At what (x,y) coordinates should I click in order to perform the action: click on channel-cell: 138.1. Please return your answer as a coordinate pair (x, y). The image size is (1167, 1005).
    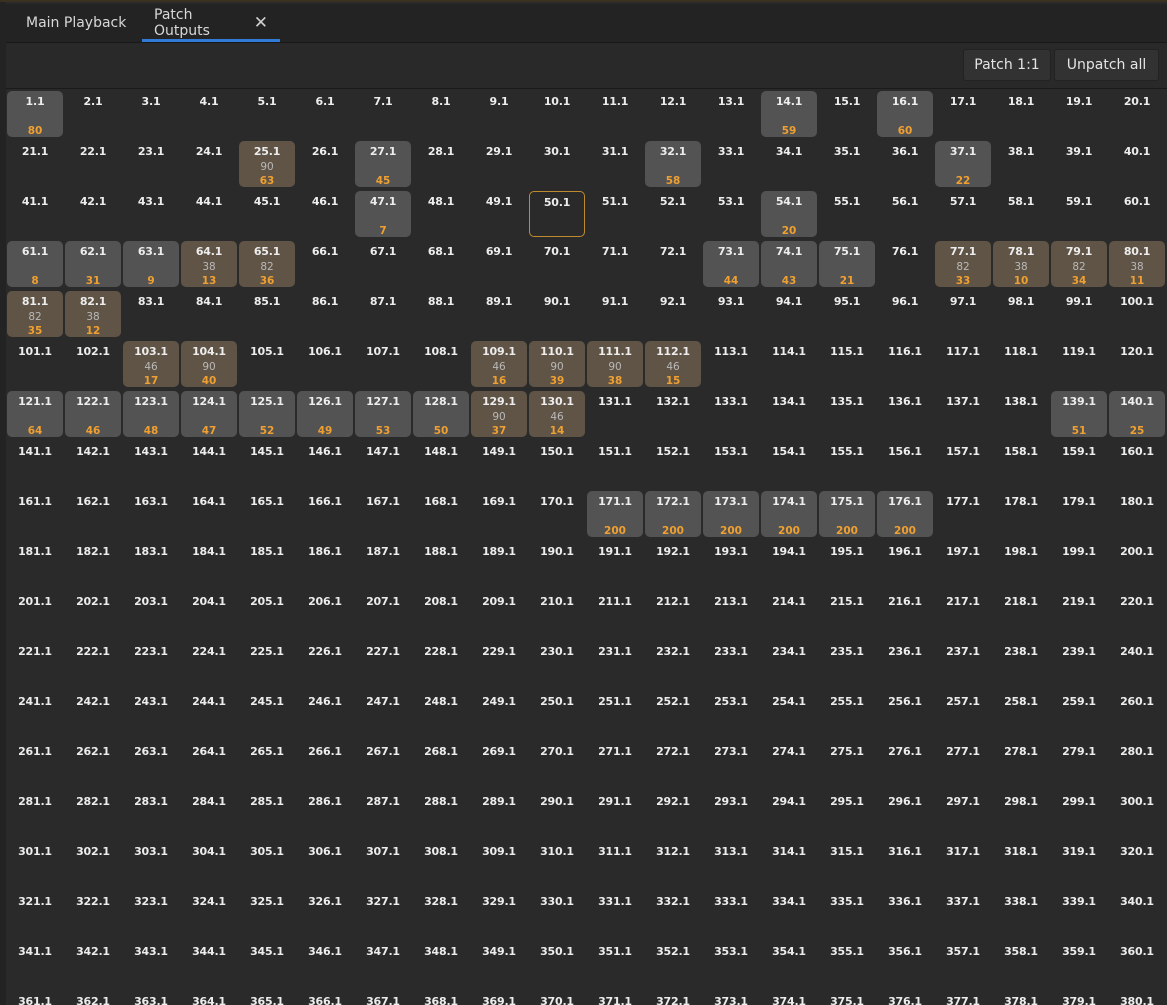
    Looking at the image, I should click on (1021, 414).